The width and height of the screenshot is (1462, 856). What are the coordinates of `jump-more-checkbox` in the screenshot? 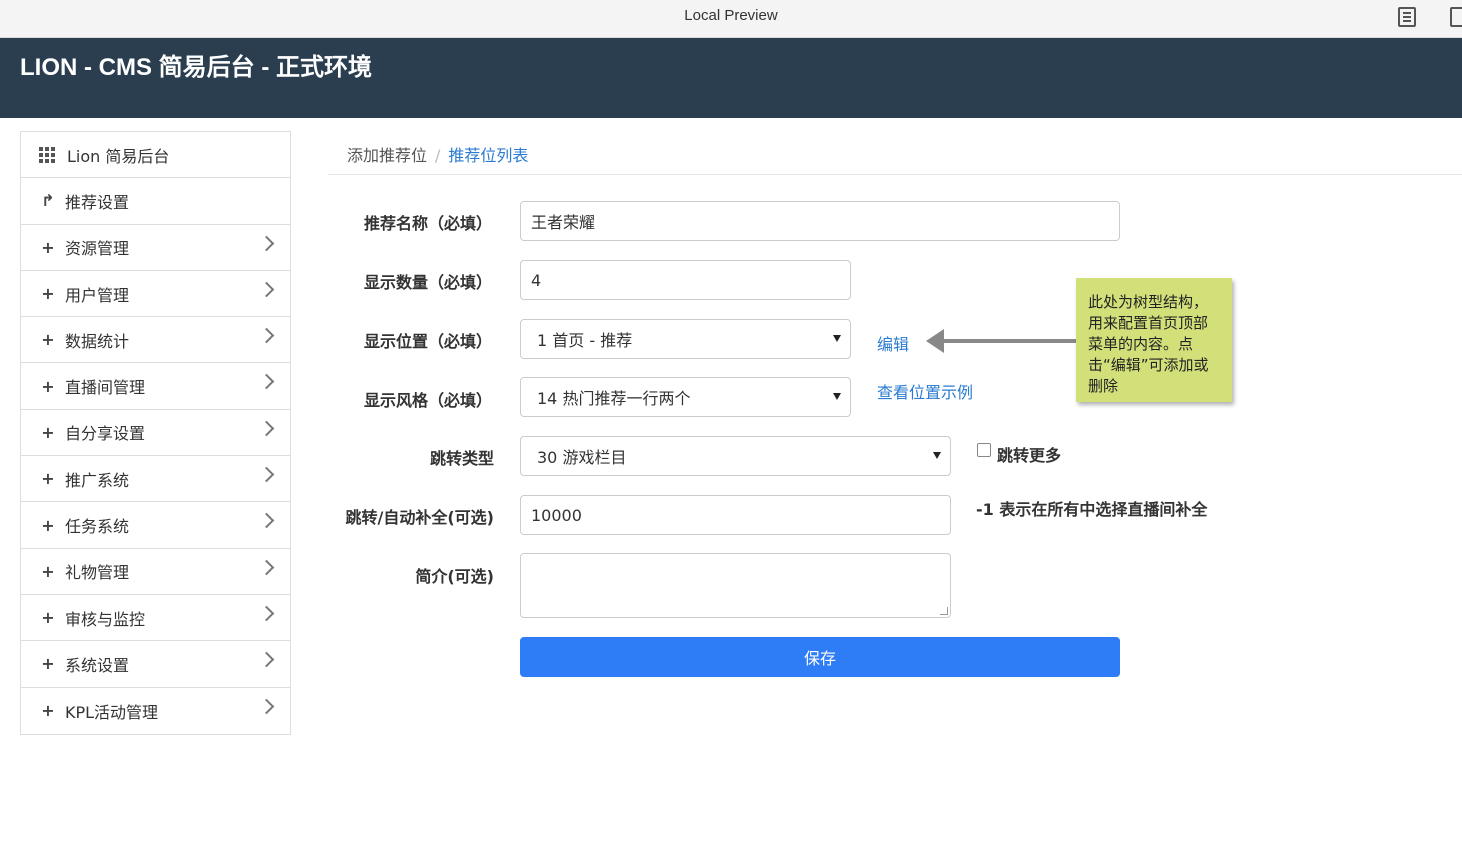 It's located at (984, 450).